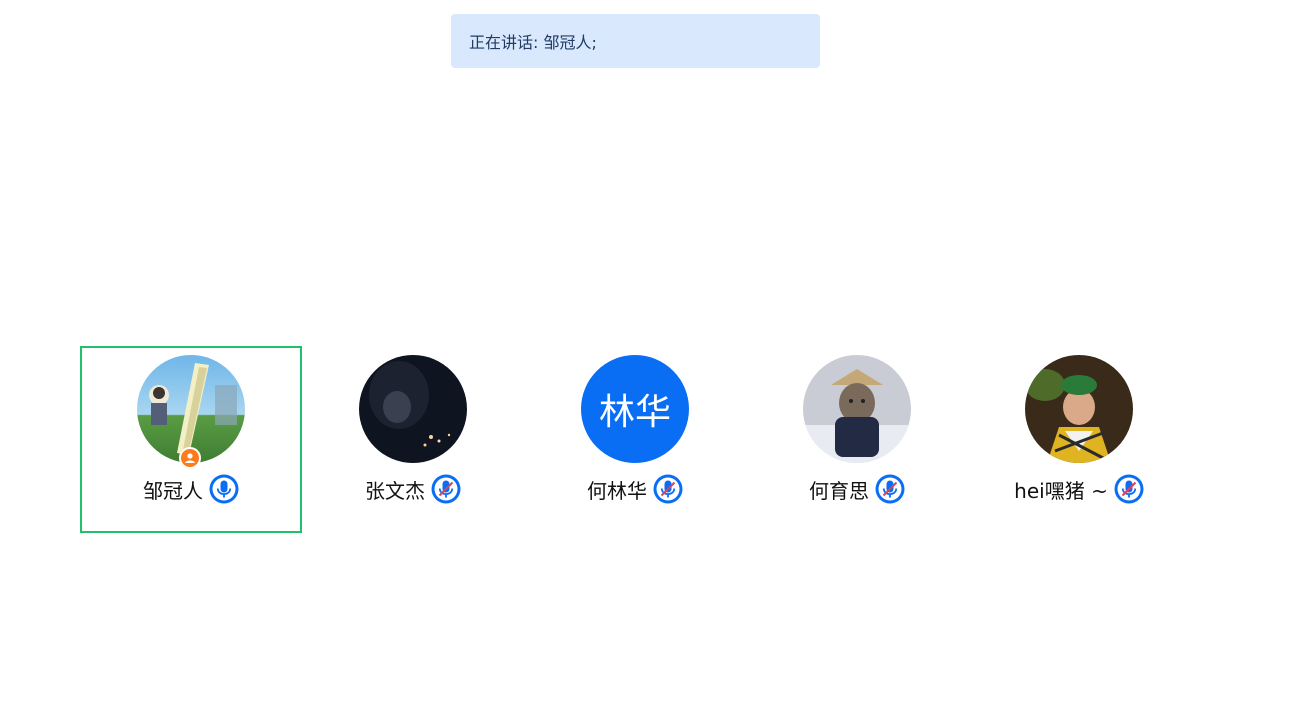 Image resolution: width=1314 pixels, height=719 pixels. I want to click on participant-name-row: 张文杰, so click(413, 489).